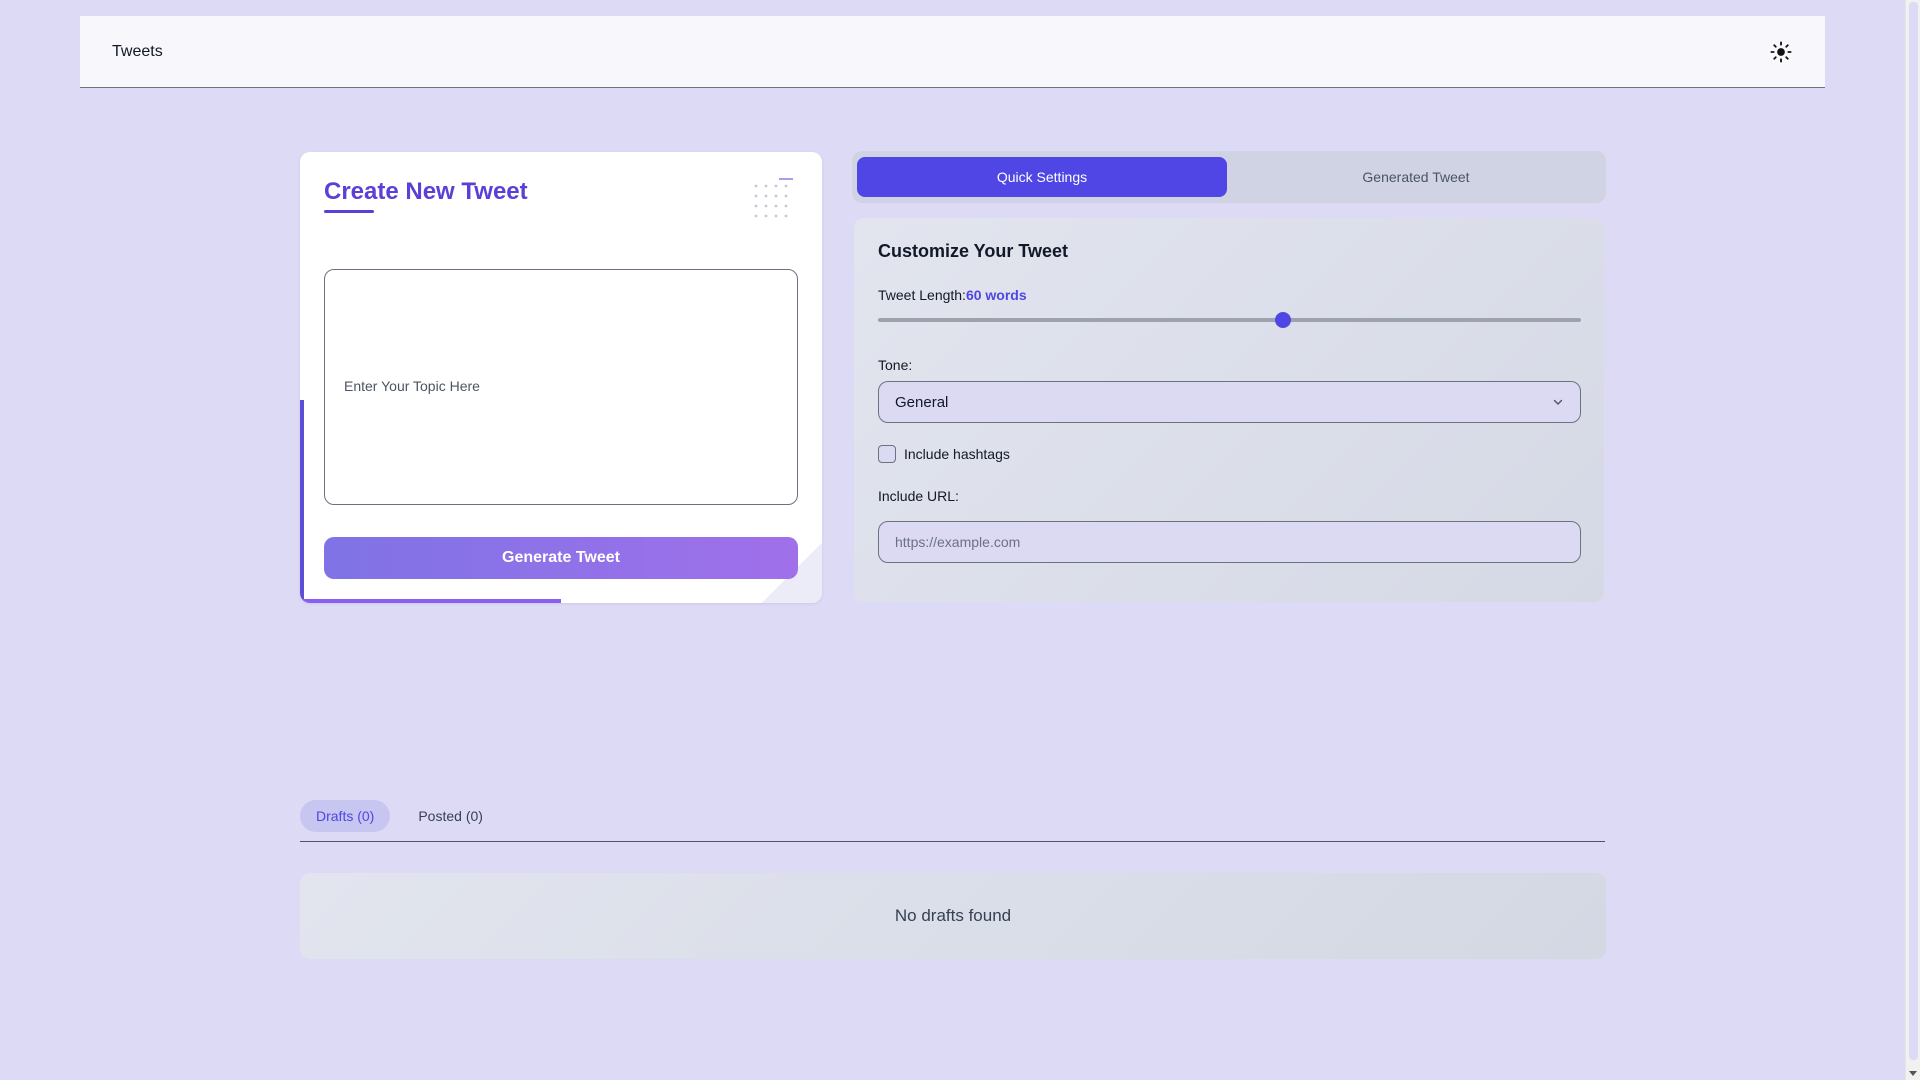  Describe the element at coordinates (561, 558) in the screenshot. I see `generate-tweet-button: Generate Tweet` at that location.